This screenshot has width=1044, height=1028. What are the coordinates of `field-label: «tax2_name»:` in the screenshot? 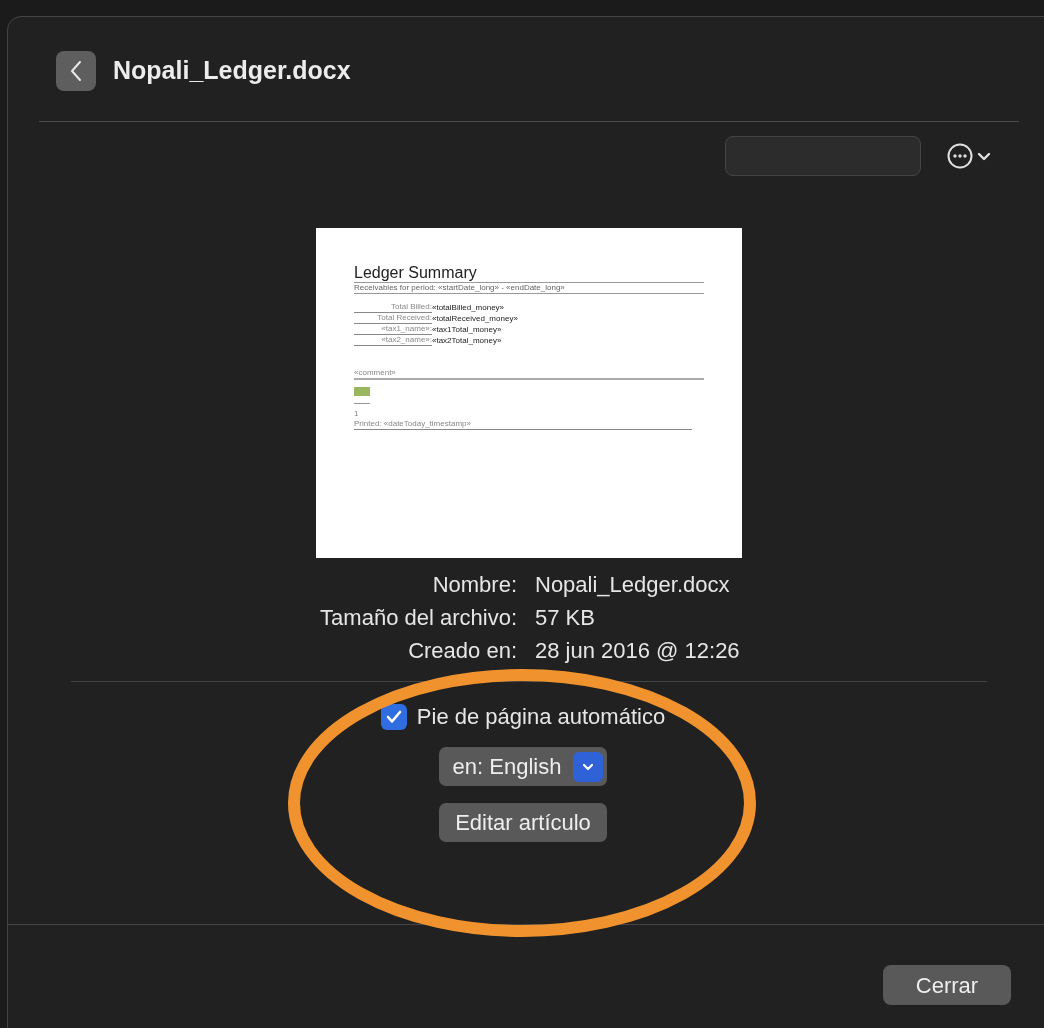 It's located at (393, 340).